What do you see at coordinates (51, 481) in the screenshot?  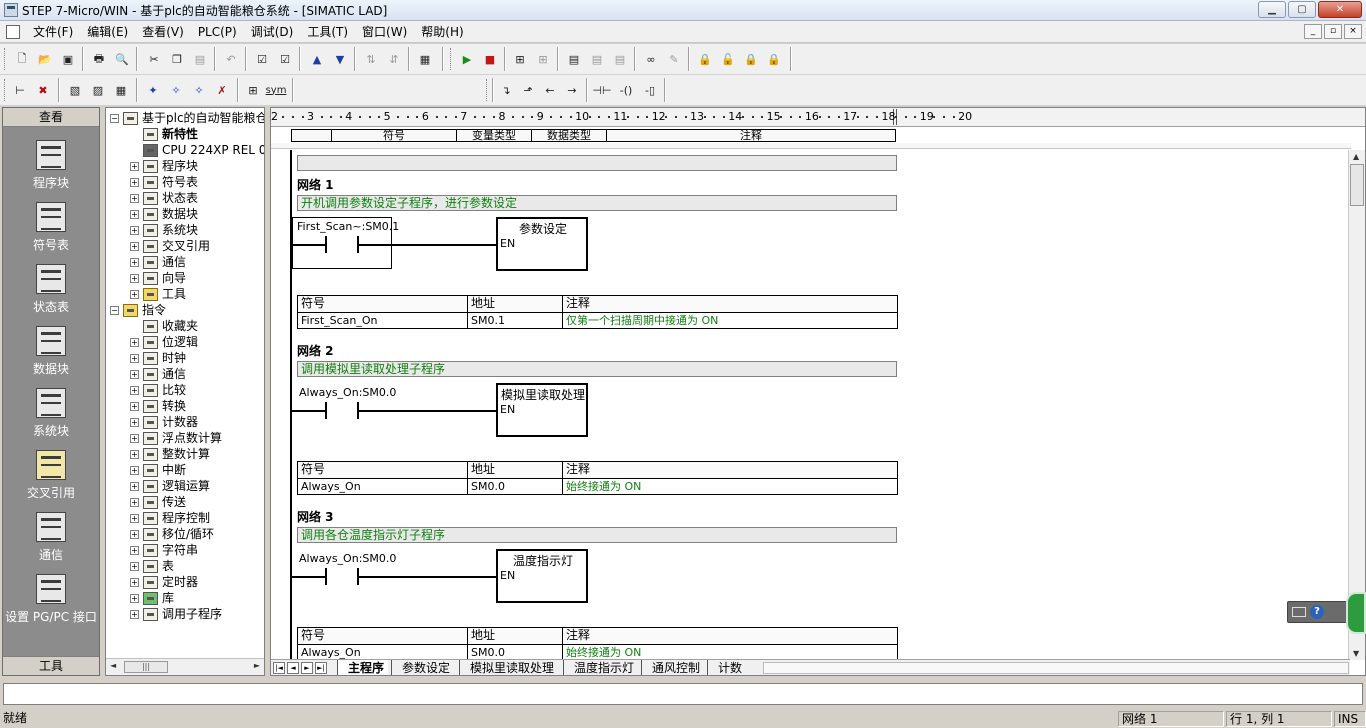 I see `nav-item-cross-reference: 交叉引用` at bounding box center [51, 481].